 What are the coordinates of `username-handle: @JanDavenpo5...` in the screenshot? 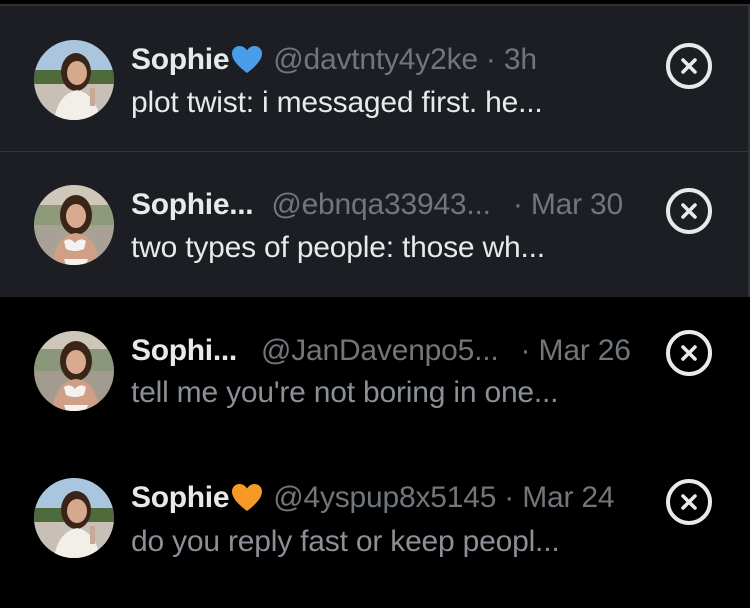 It's located at (379, 350).